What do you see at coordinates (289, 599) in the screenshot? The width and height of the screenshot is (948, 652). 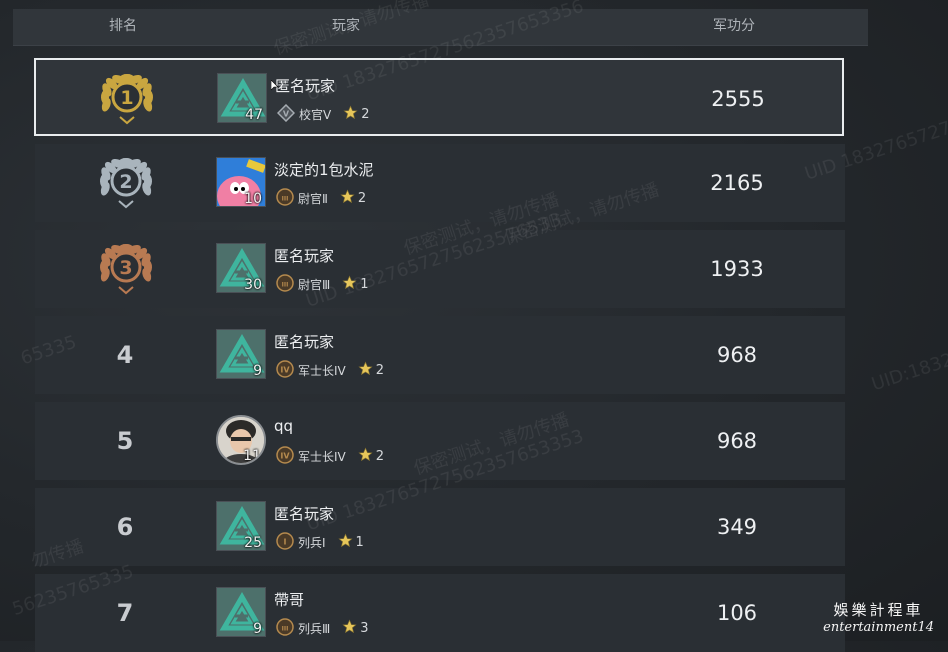 I see `player-name: 帶哥` at bounding box center [289, 599].